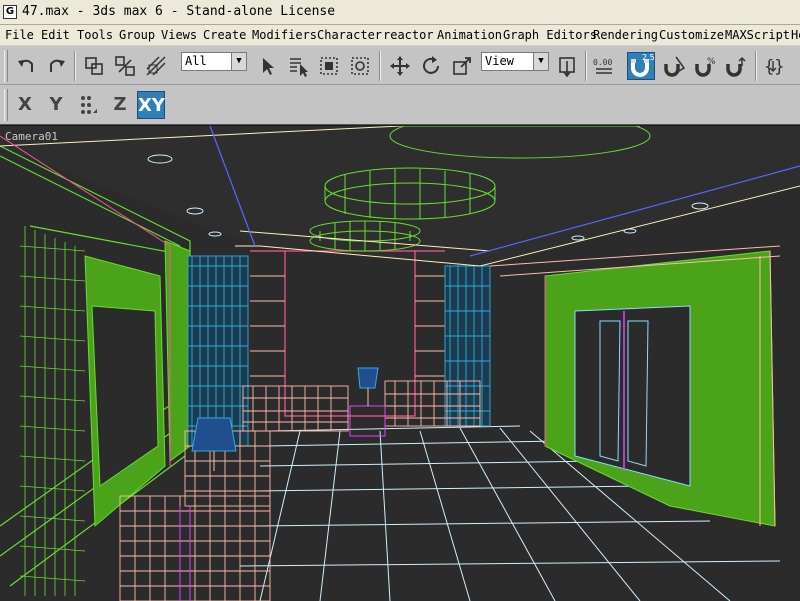 The image size is (800, 601). I want to click on angle-snap-icon, so click(674, 66).